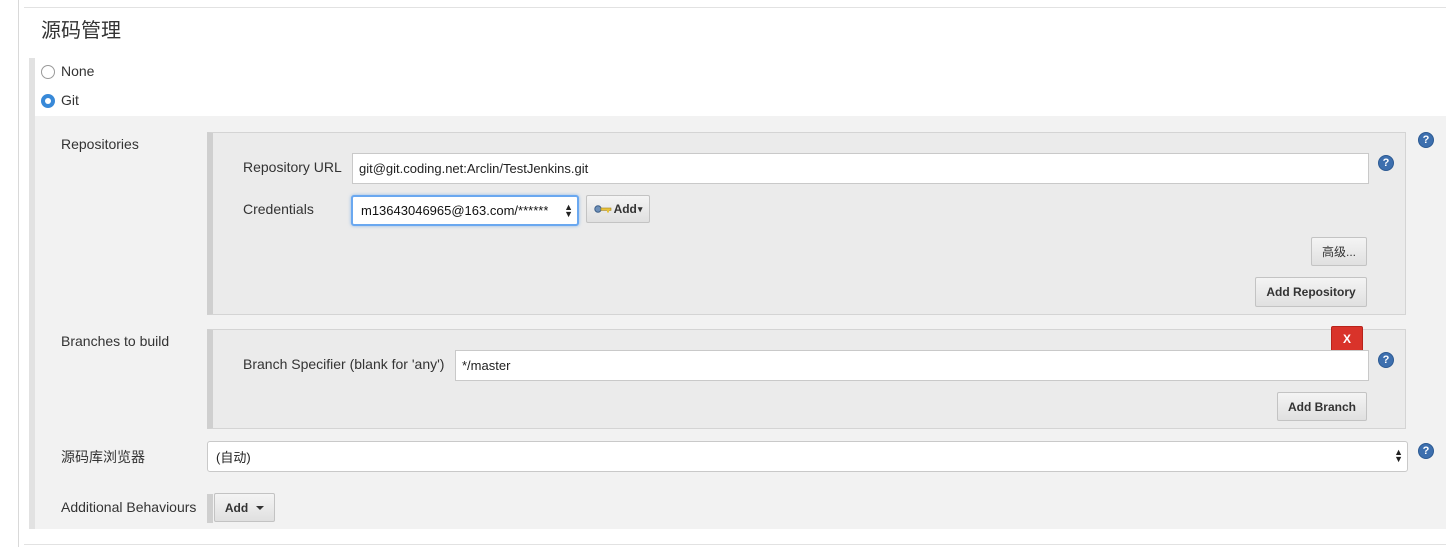  Describe the element at coordinates (1322, 406) in the screenshot. I see `add-branch-button: Add Branch` at that location.